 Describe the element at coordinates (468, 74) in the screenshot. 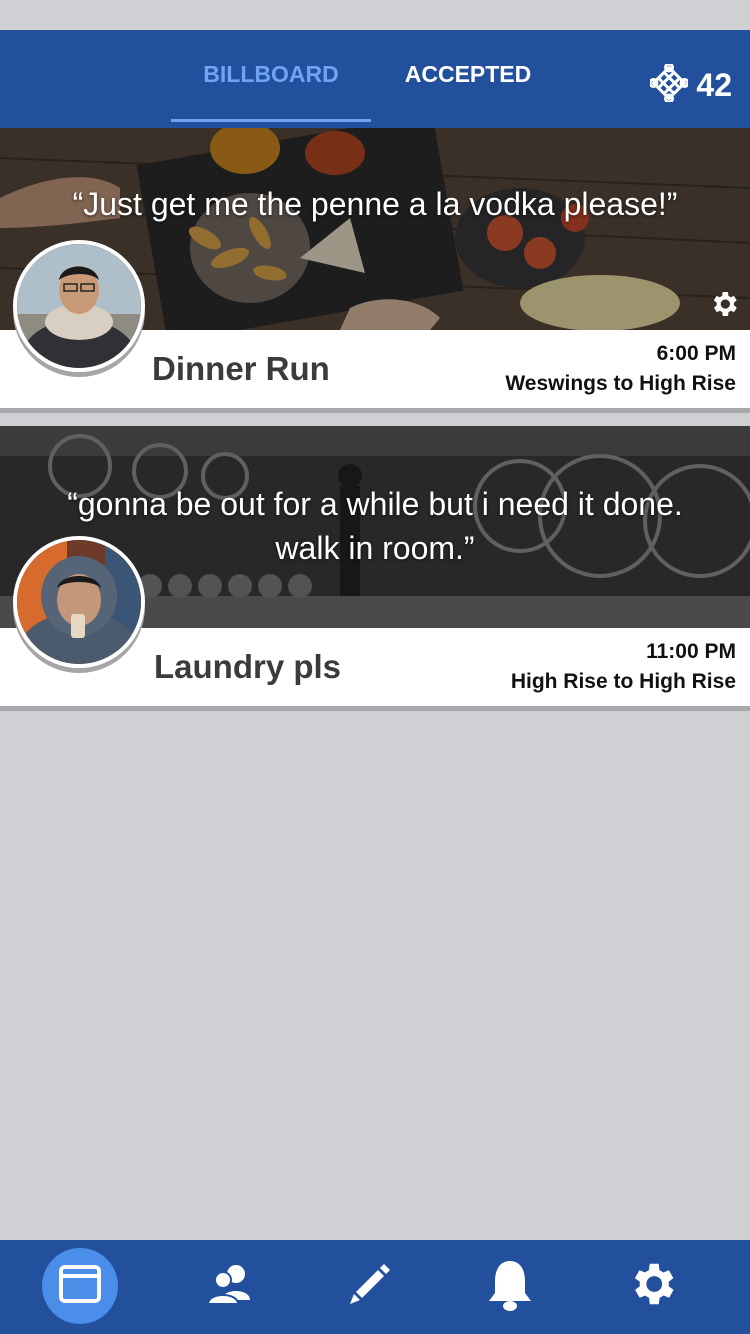

I see `tab-accepted: ACCEPTED` at that location.